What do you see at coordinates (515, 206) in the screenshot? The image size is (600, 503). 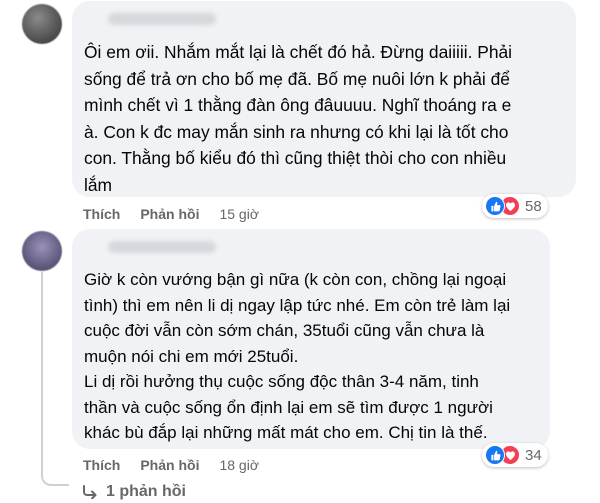 I see `reaction-summary: 58` at bounding box center [515, 206].